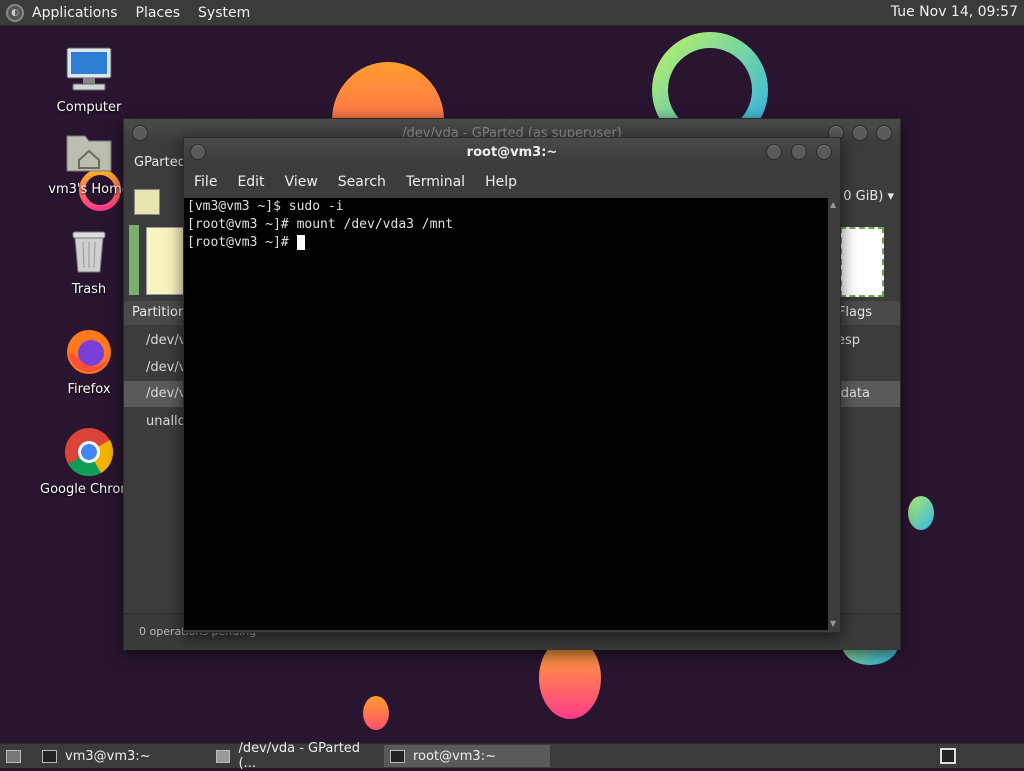 The height and width of the screenshot is (771, 1024). Describe the element at coordinates (147, 202) in the screenshot. I see `new-partition-icon` at that location.